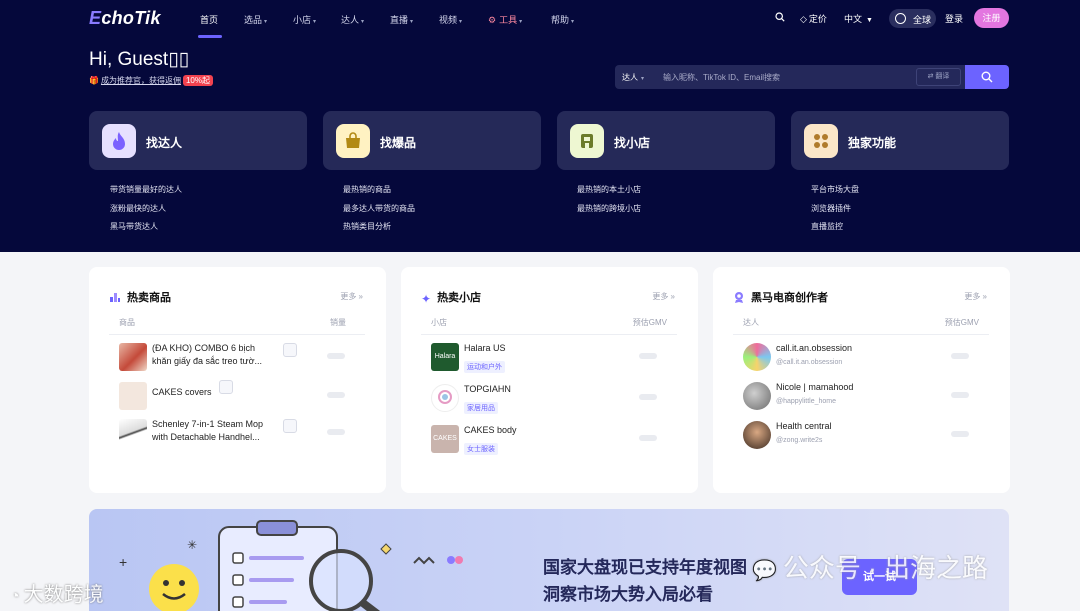 The width and height of the screenshot is (1080, 611). I want to click on grid-icon, so click(821, 141).